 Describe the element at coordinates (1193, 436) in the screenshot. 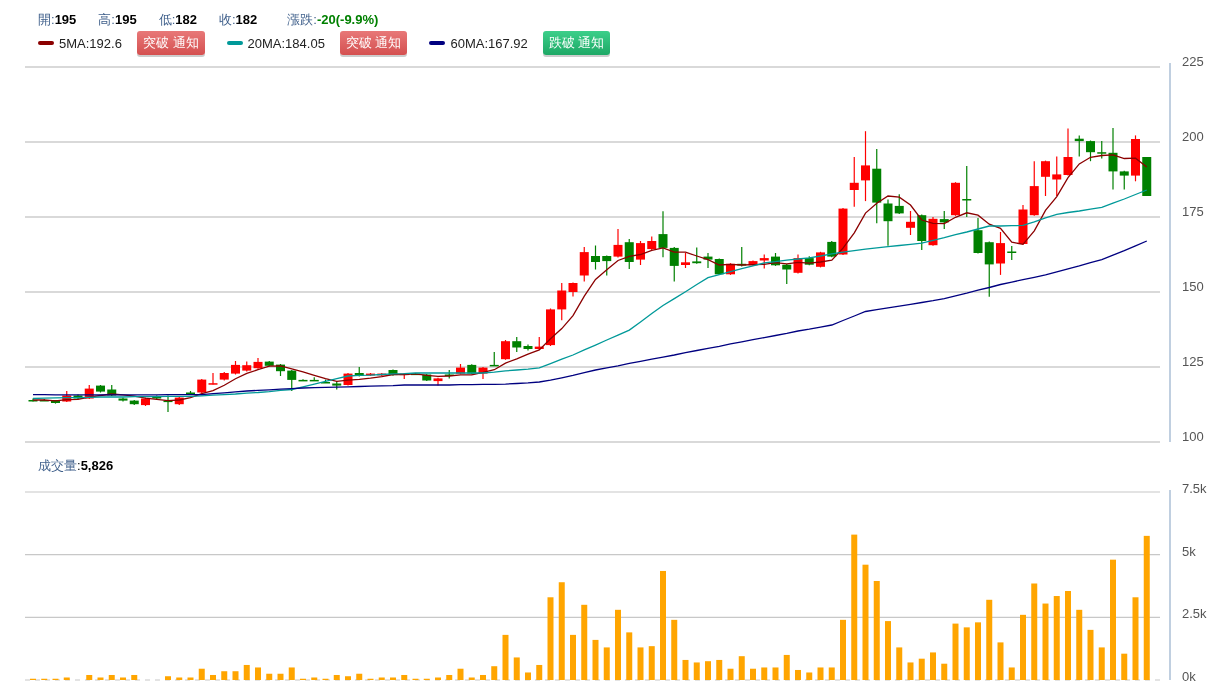

I see `axis-tick-label: 100` at that location.